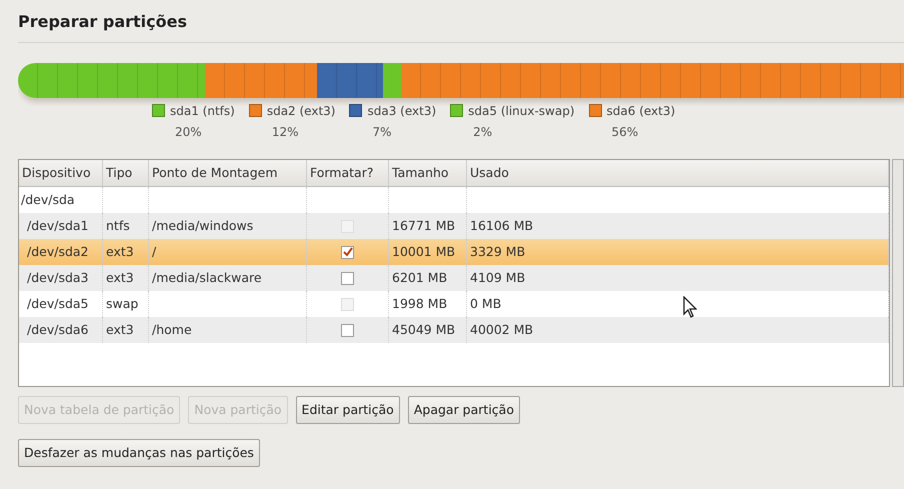  What do you see at coordinates (454, 200) in the screenshot?
I see `table-row: /dev/sda` at bounding box center [454, 200].